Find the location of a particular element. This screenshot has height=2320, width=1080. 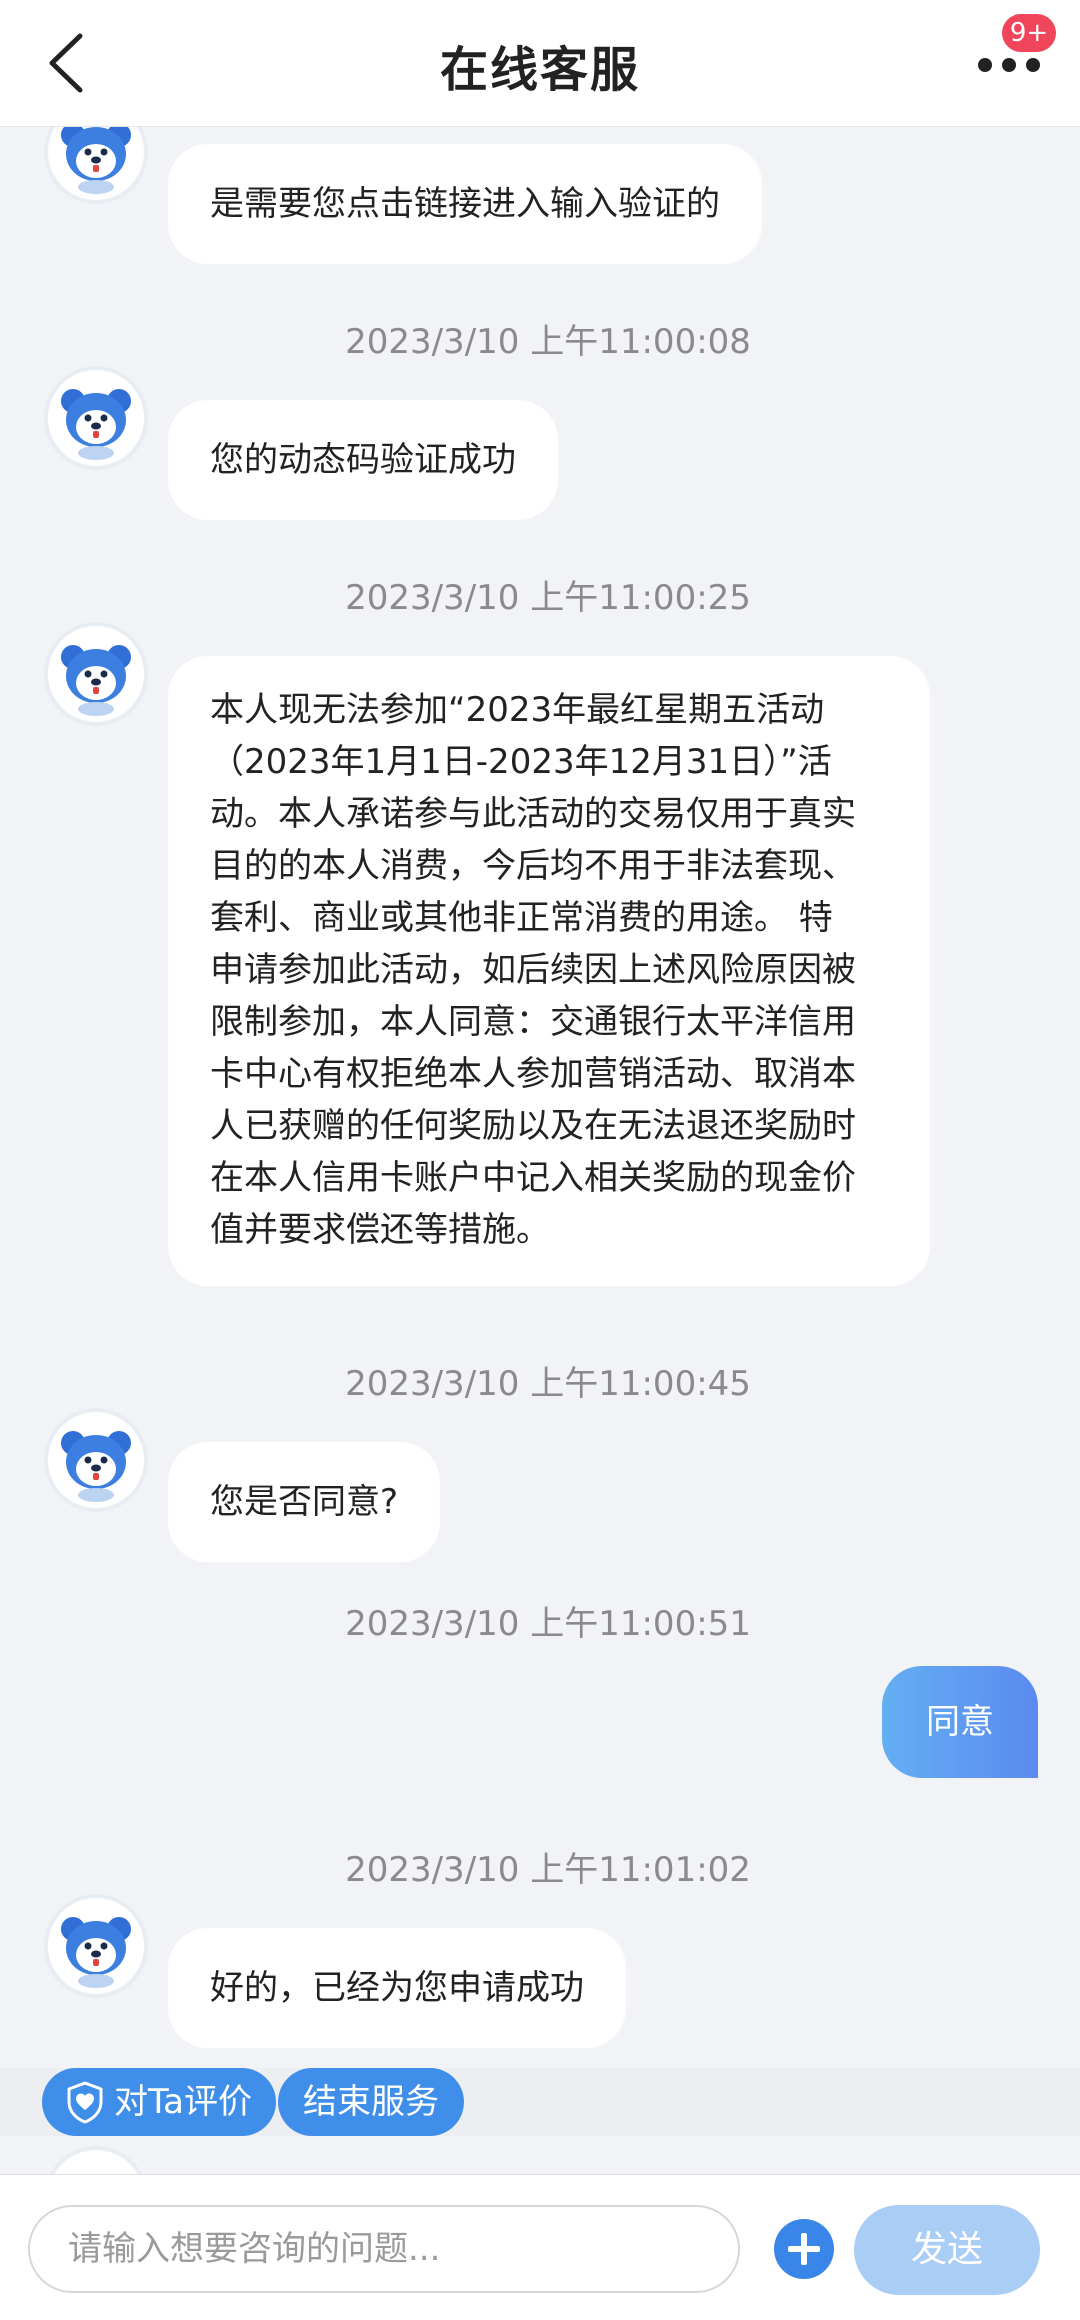

message-line: 在本人信用卡账户中记入相关奖励的现金价 is located at coordinates (533, 1178).